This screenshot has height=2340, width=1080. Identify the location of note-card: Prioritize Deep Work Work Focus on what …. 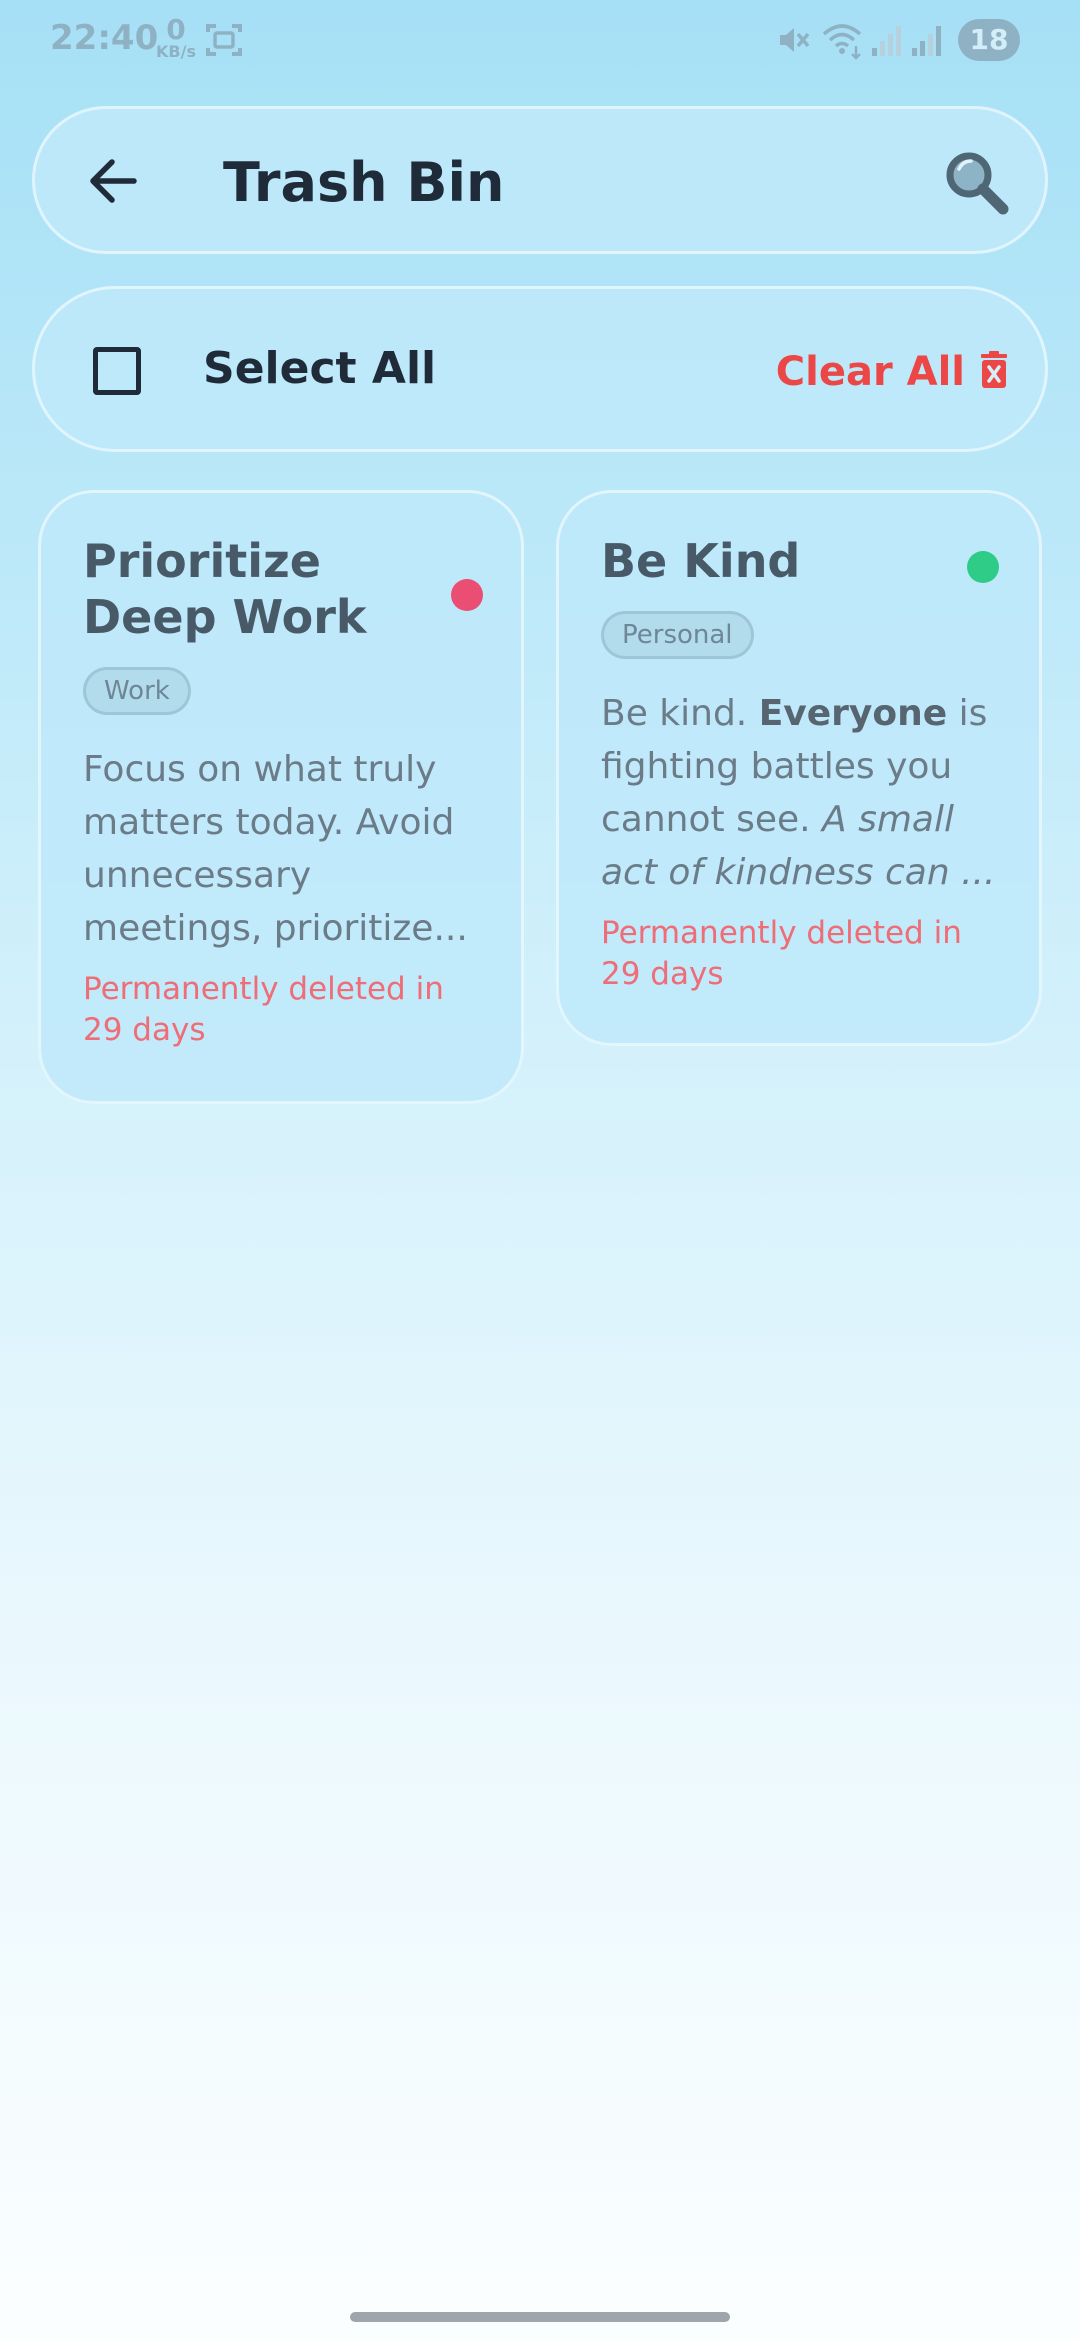
(281, 797).